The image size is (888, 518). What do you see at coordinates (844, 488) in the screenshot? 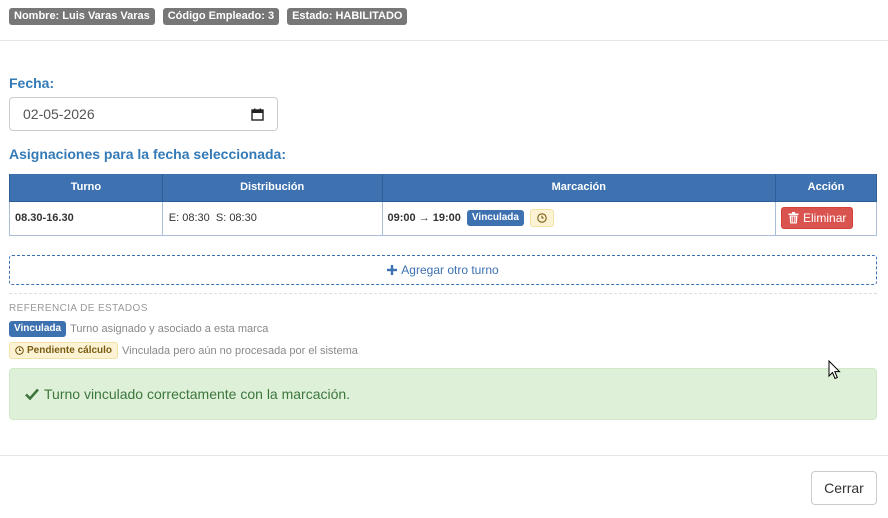
I see `cerrar-button: Cerrar` at bounding box center [844, 488].